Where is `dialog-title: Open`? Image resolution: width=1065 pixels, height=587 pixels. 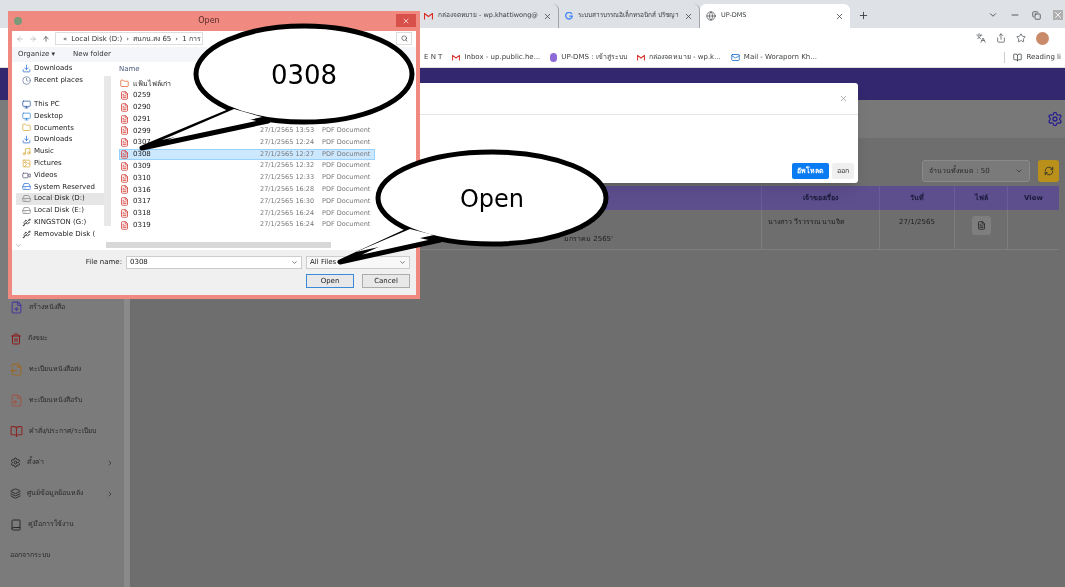
dialog-title: Open is located at coordinates (209, 20).